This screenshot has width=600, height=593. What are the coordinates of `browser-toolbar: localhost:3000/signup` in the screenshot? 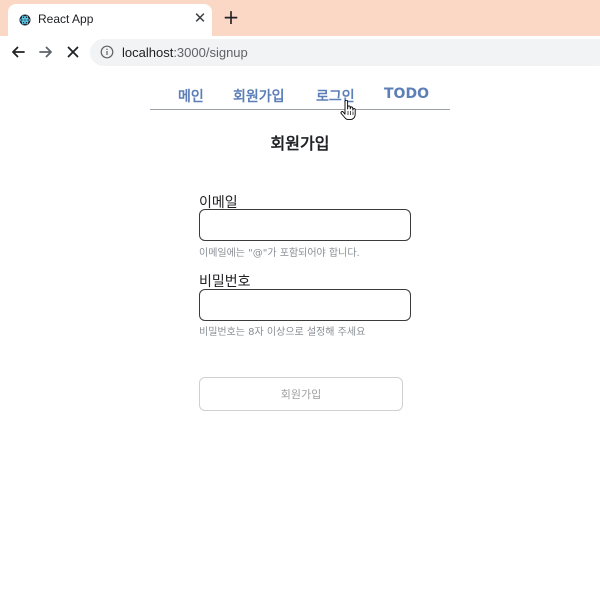 It's located at (300, 52).